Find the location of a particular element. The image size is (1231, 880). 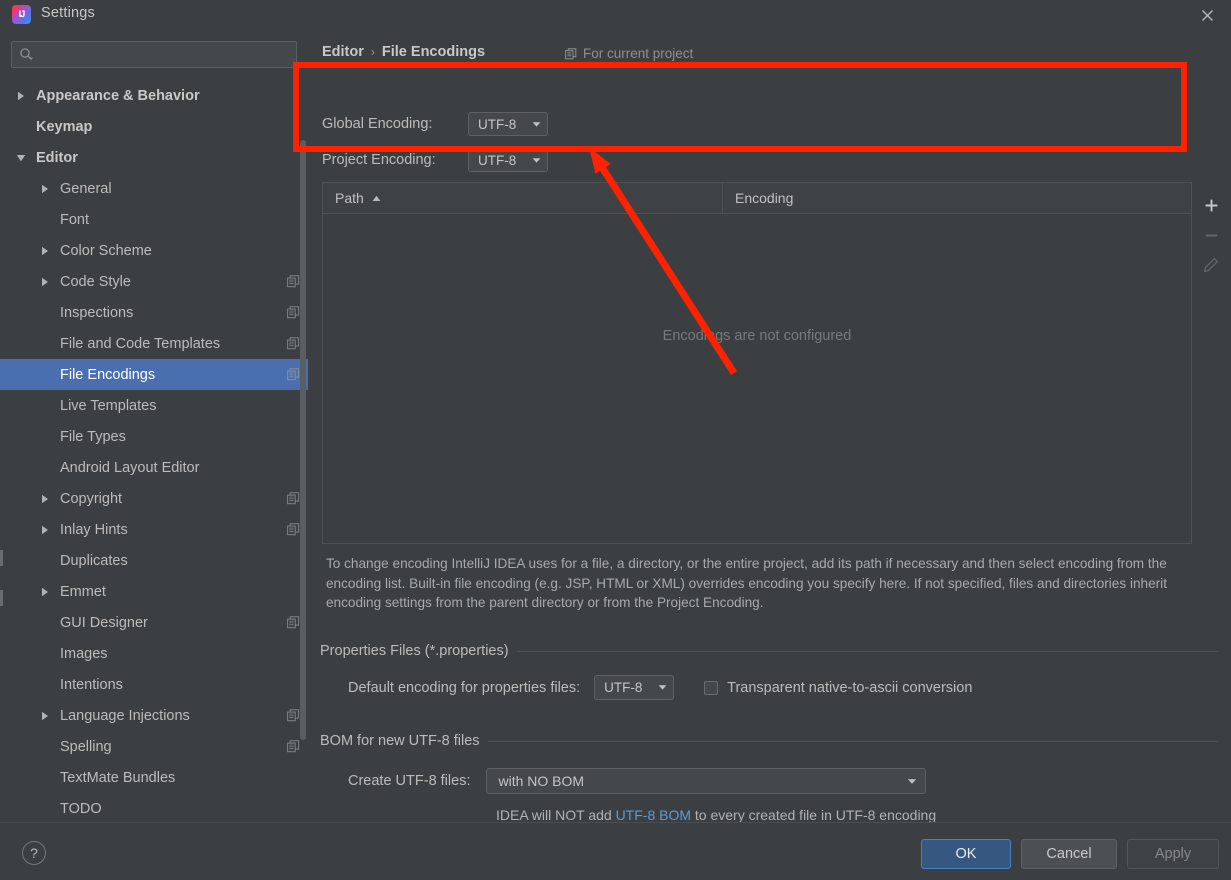

search-input is located at coordinates (154, 54).